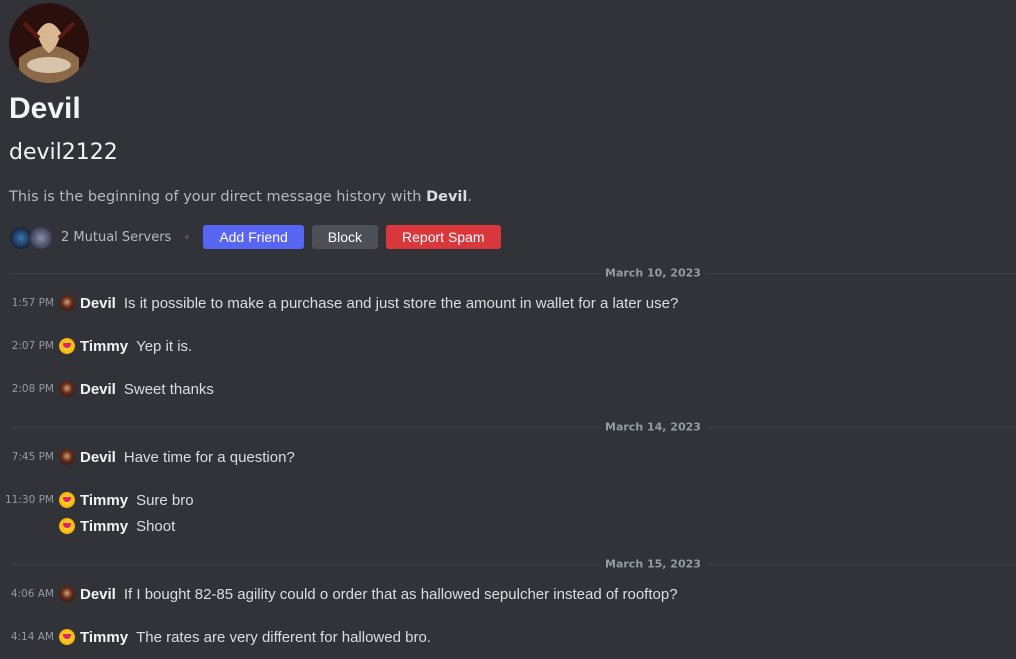 The height and width of the screenshot is (659, 1016). I want to click on date-divider-label: March 10, 2023, so click(653, 273).